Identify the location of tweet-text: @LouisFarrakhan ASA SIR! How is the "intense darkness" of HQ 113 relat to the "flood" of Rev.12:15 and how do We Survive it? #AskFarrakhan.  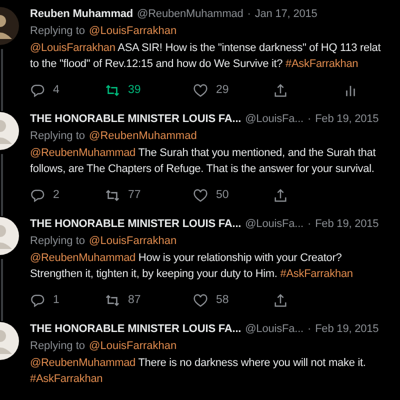
(206, 56).